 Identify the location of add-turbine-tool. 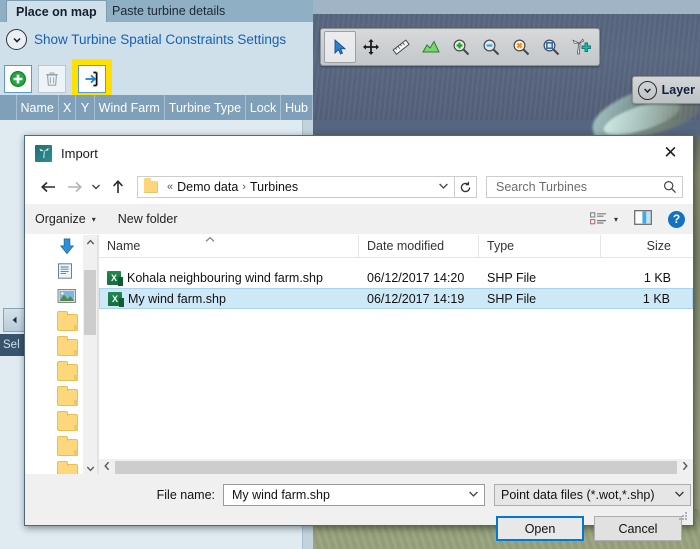
(581, 47).